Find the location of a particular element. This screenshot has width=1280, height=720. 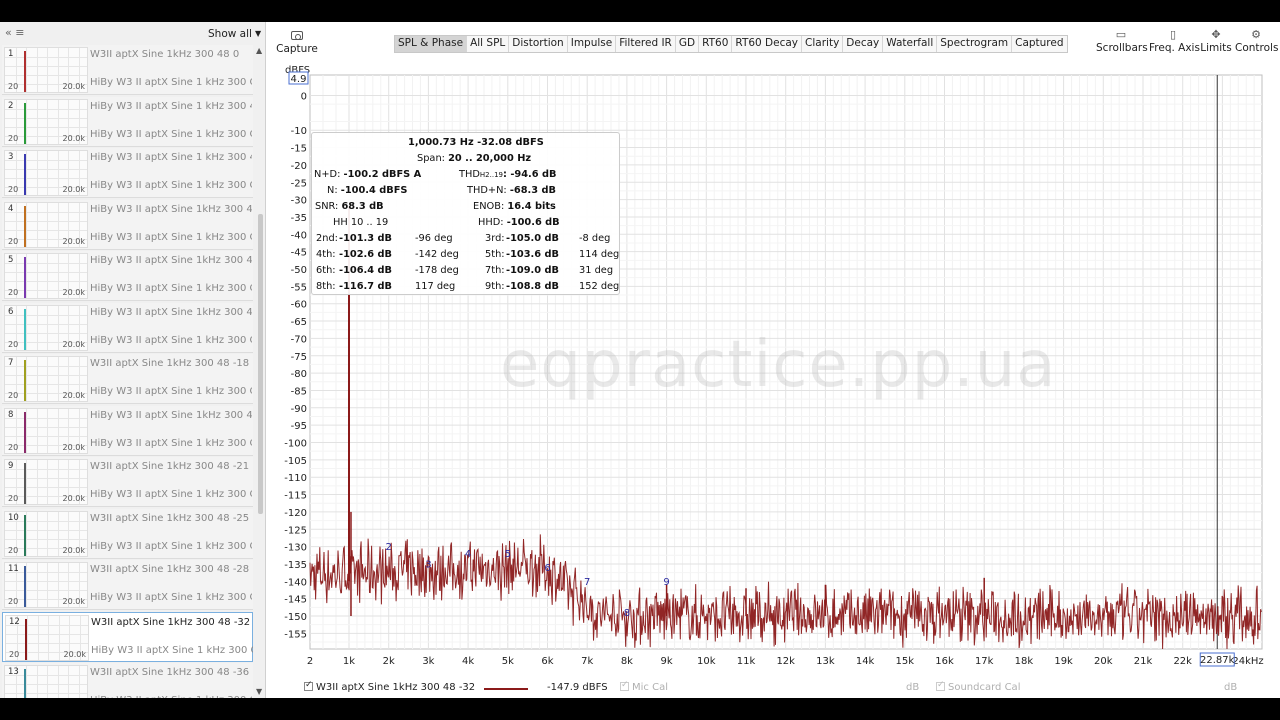

measurement-title: HiBy W3 II aptX Sine 1kHz 300 48 -12 is located at coordinates (171, 312).